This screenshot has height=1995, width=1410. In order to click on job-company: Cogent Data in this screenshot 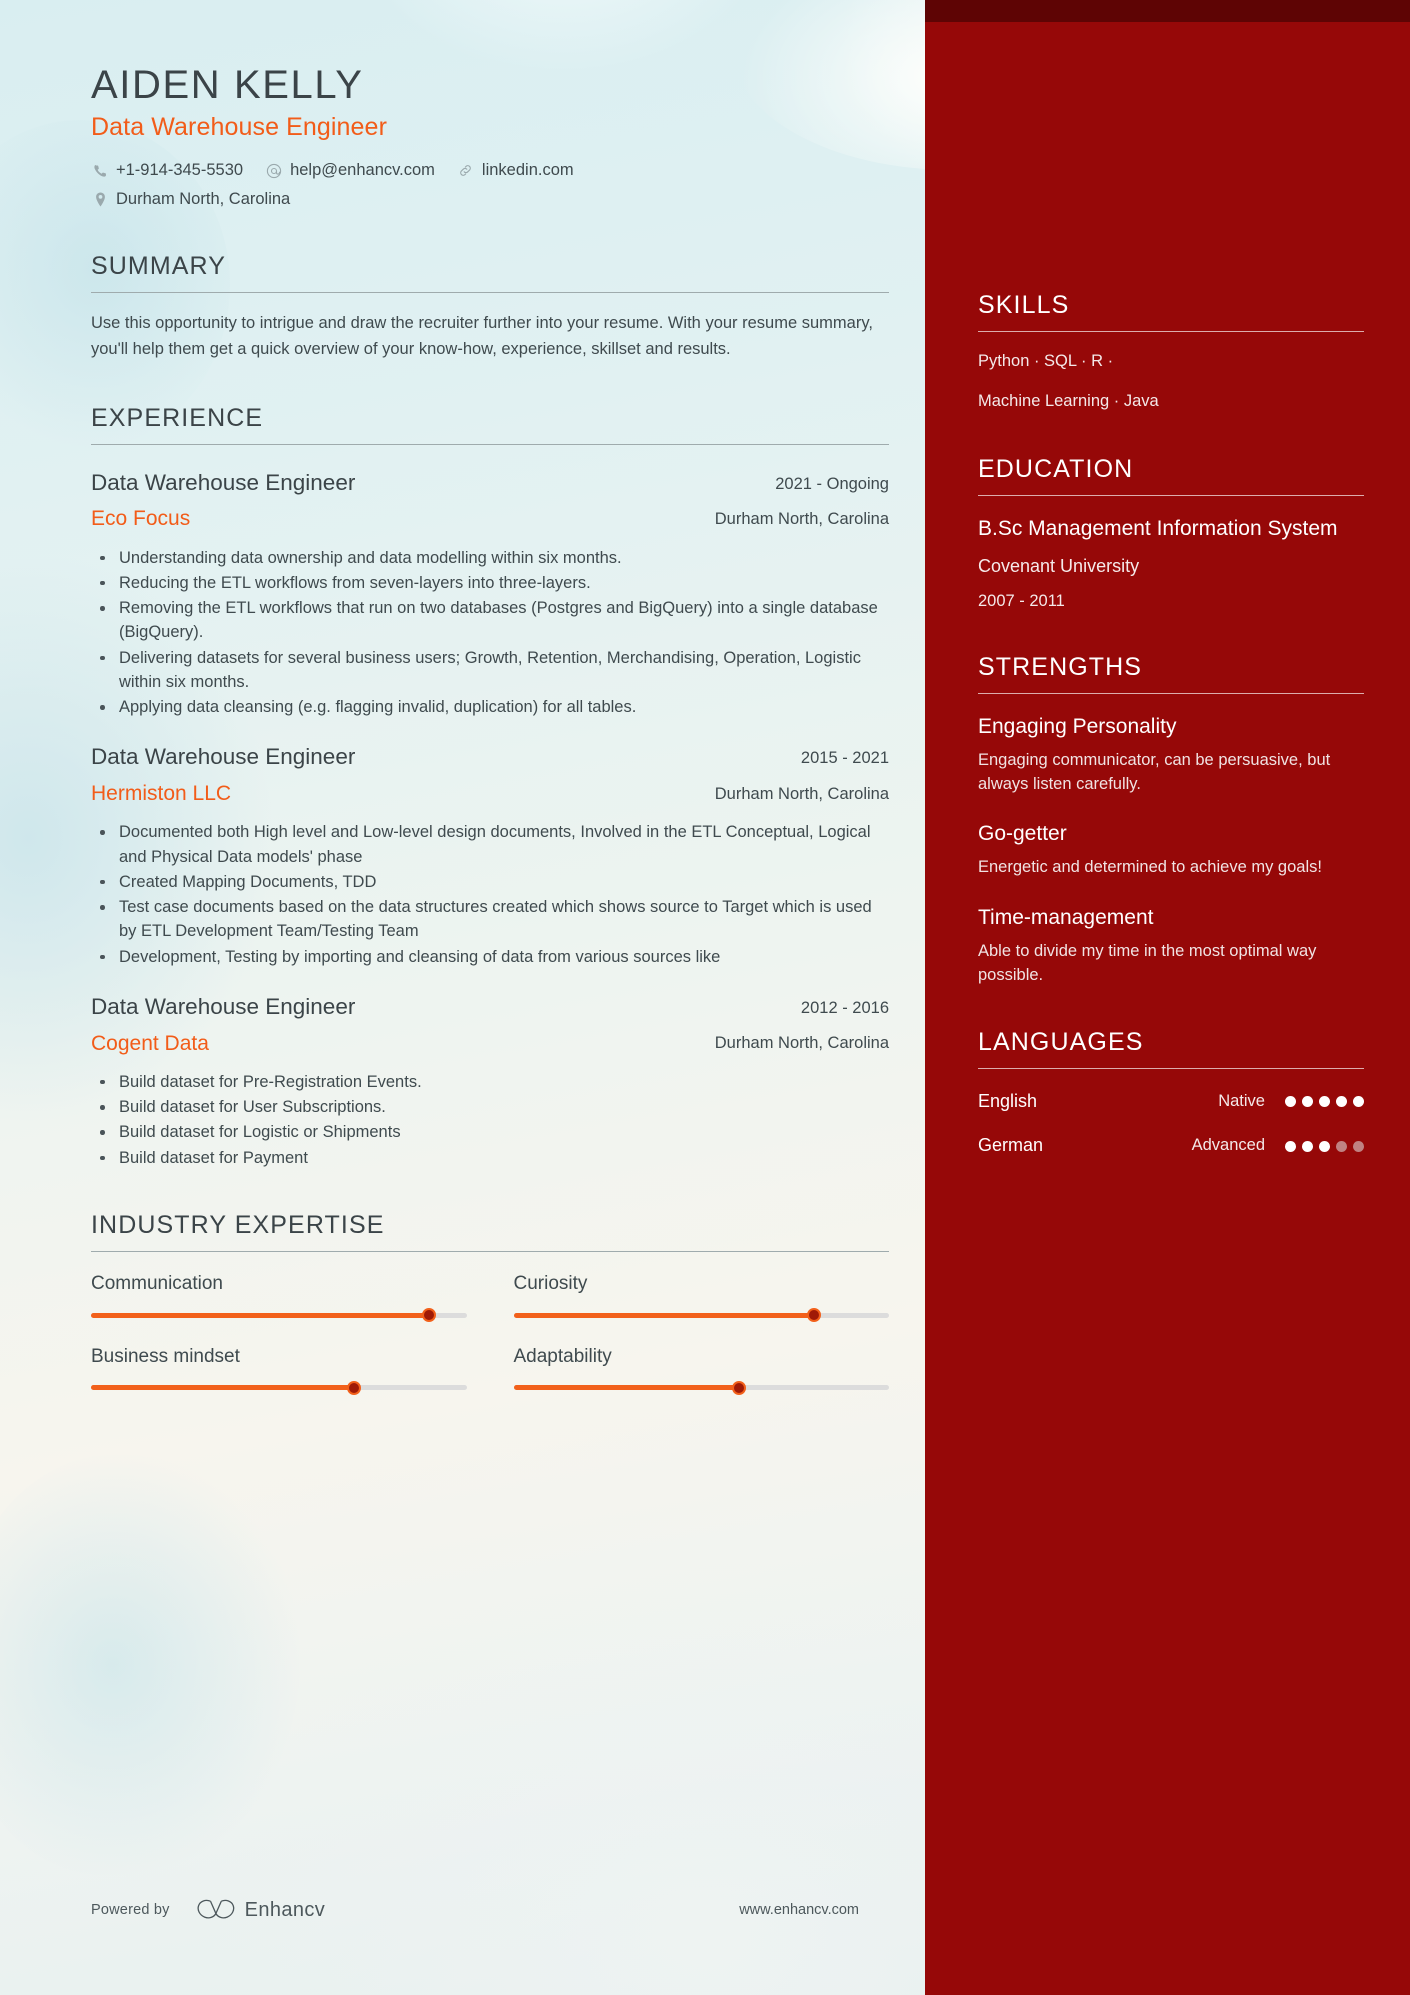, I will do `click(150, 1043)`.